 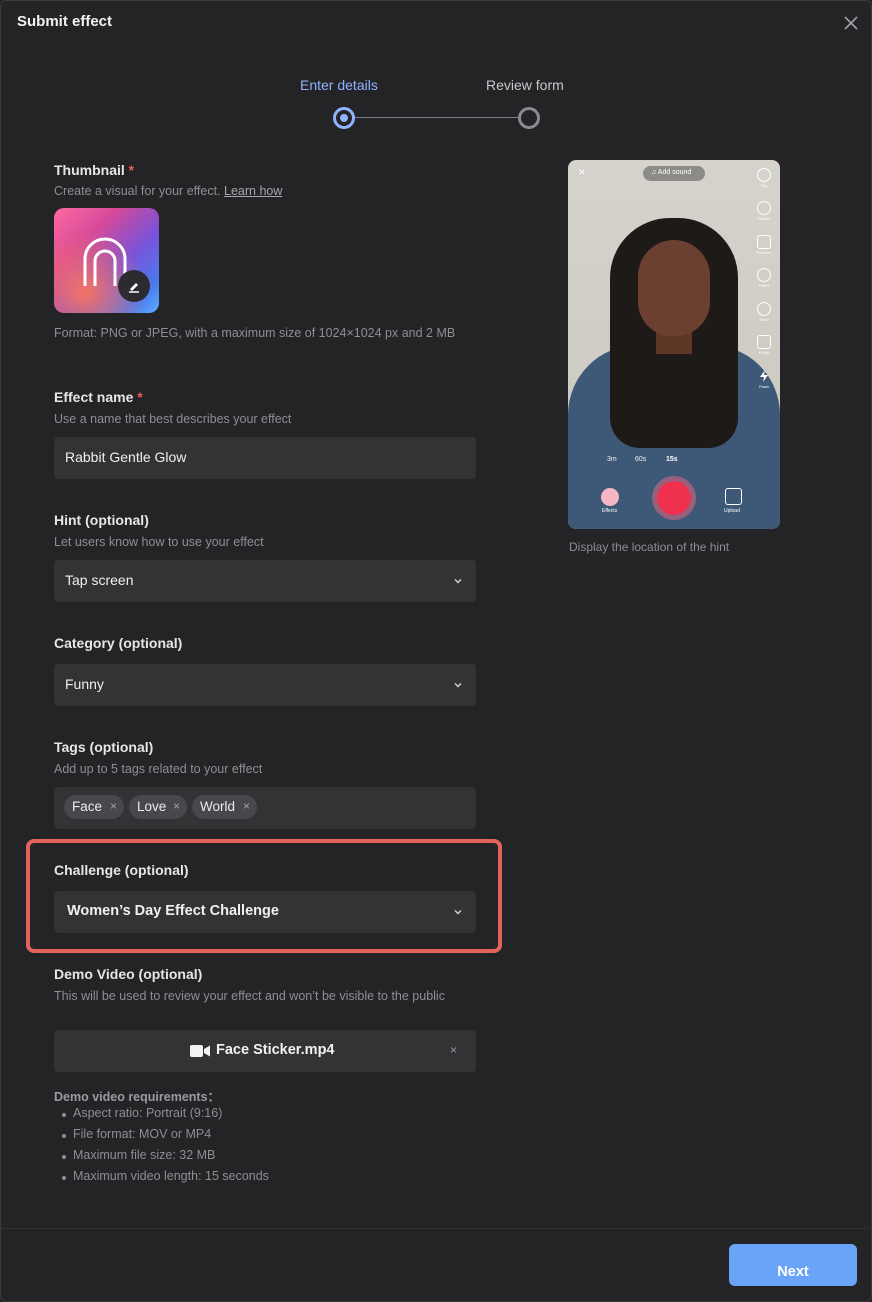 What do you see at coordinates (173, 911) in the screenshot?
I see `challenge-value: Women’s Day Effect Challenge` at bounding box center [173, 911].